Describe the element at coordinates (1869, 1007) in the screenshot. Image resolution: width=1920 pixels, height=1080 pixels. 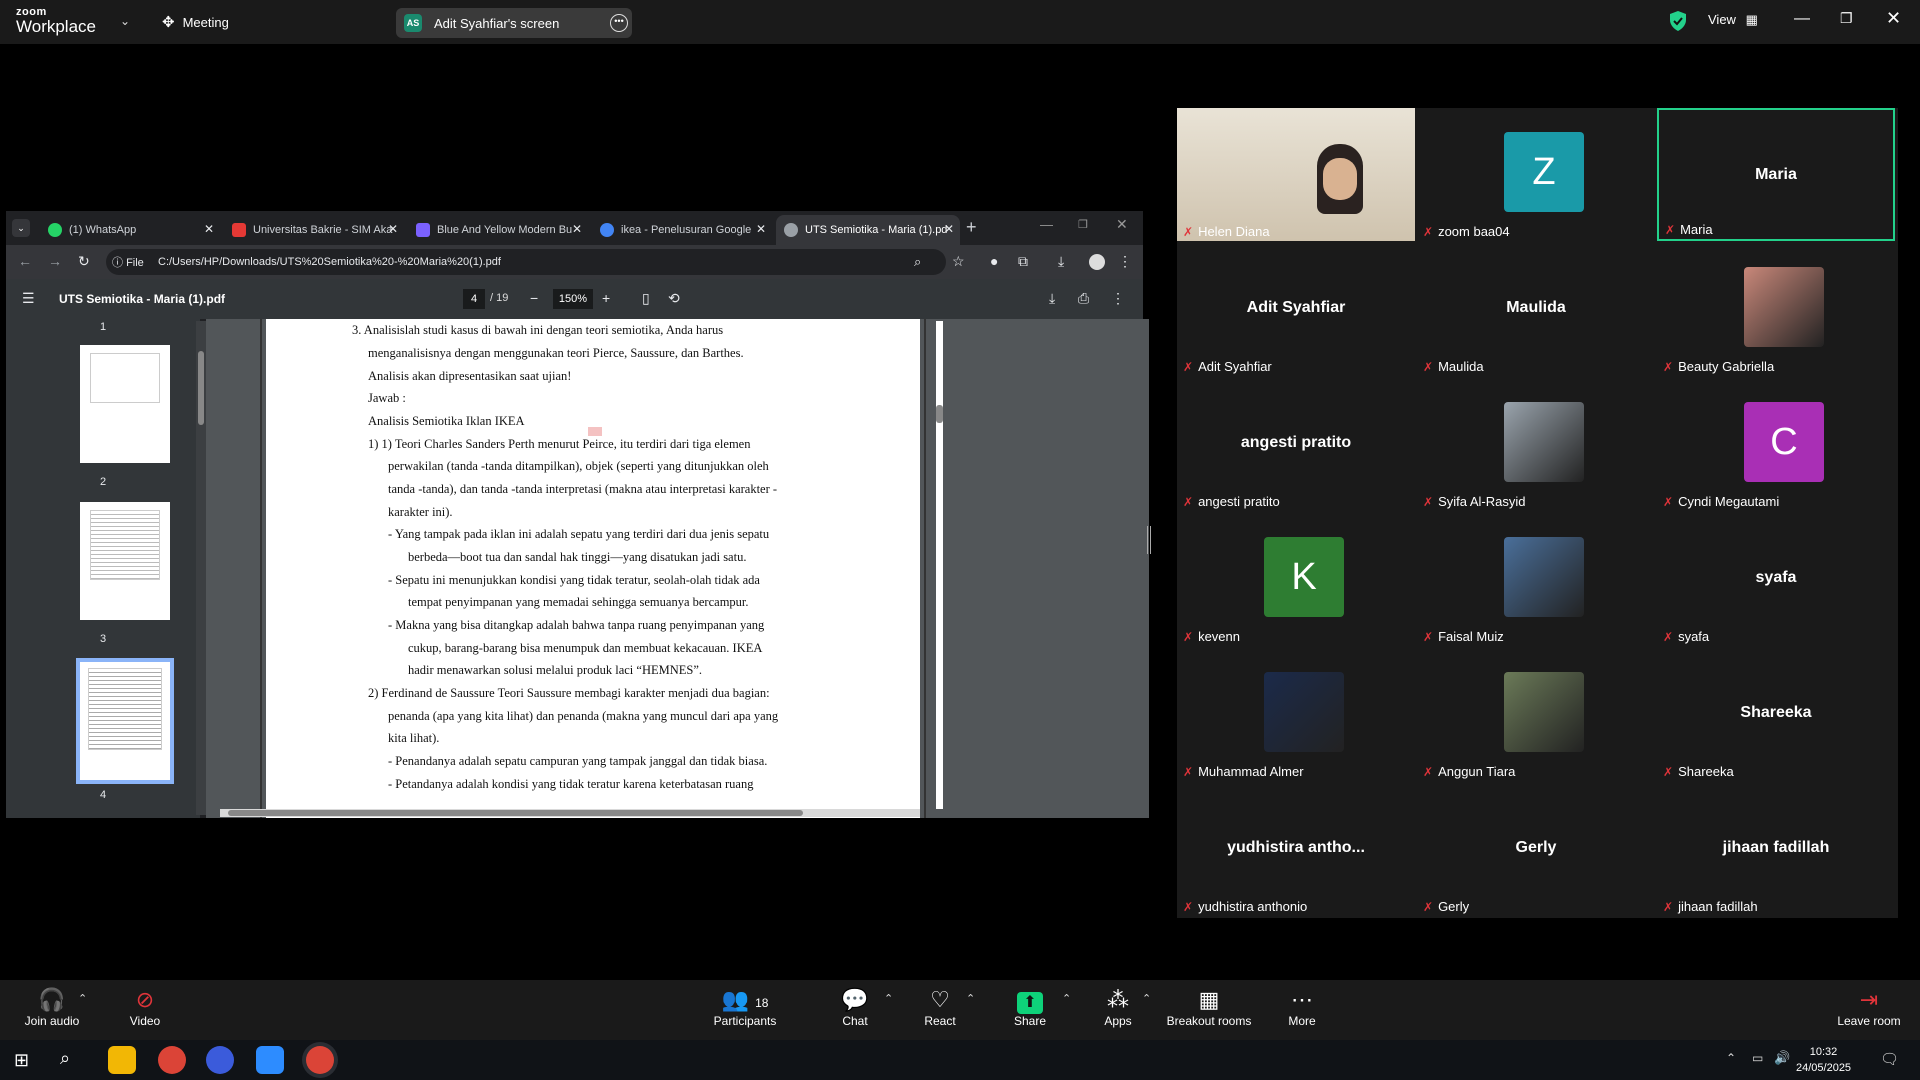
I see `leave-room-button: ⇥ Leave room` at that location.